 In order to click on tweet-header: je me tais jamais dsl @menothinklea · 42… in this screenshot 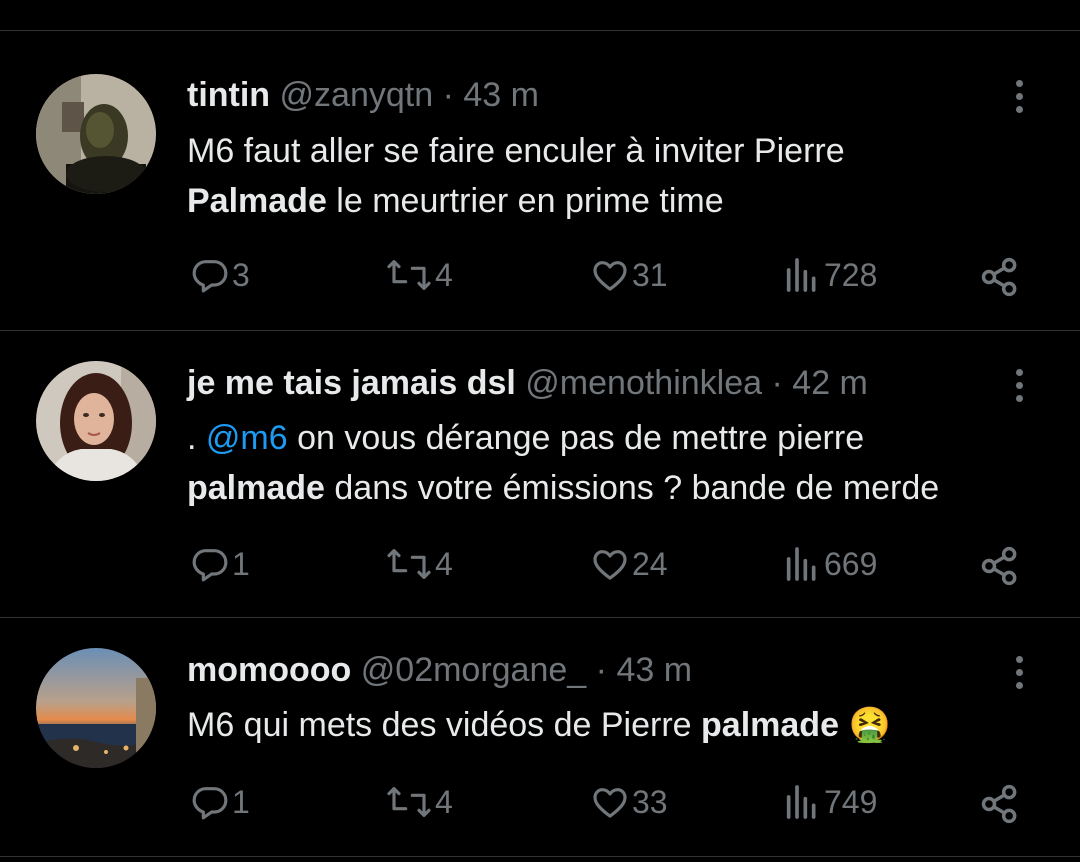, I will do `click(527, 383)`.